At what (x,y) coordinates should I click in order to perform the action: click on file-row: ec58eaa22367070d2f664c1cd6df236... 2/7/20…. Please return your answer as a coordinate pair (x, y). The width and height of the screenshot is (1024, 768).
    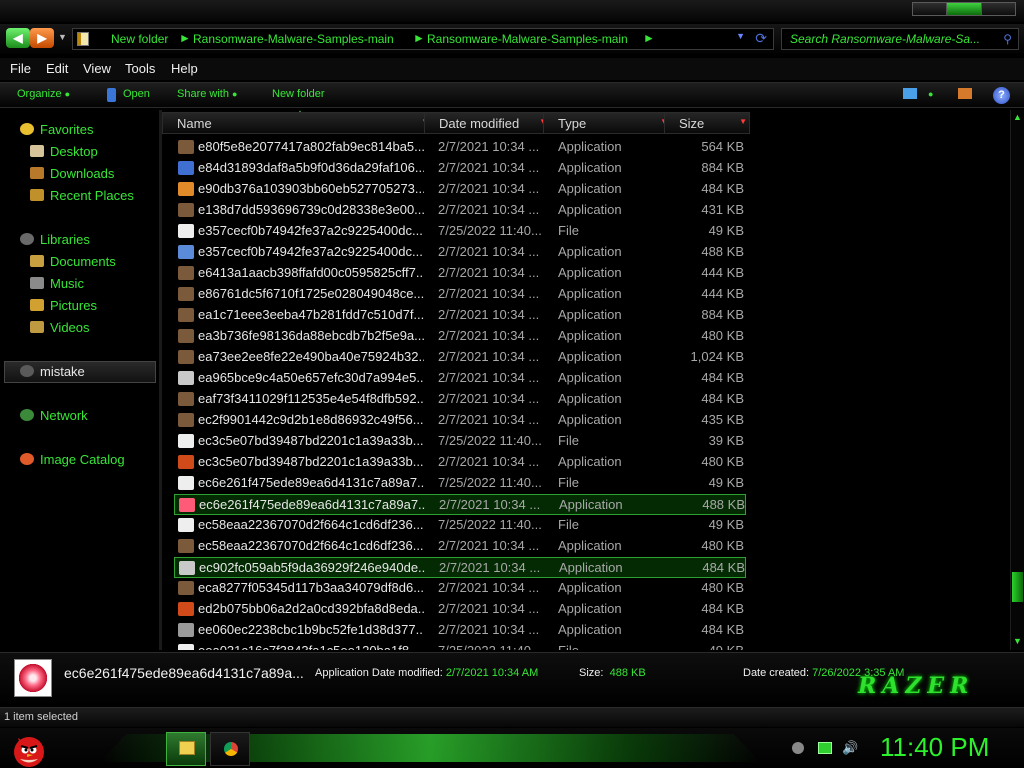
    Looking at the image, I should click on (460, 546).